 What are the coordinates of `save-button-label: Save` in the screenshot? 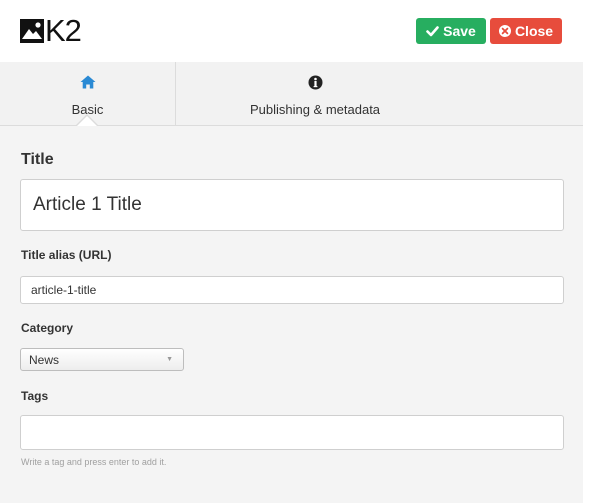 It's located at (459, 31).